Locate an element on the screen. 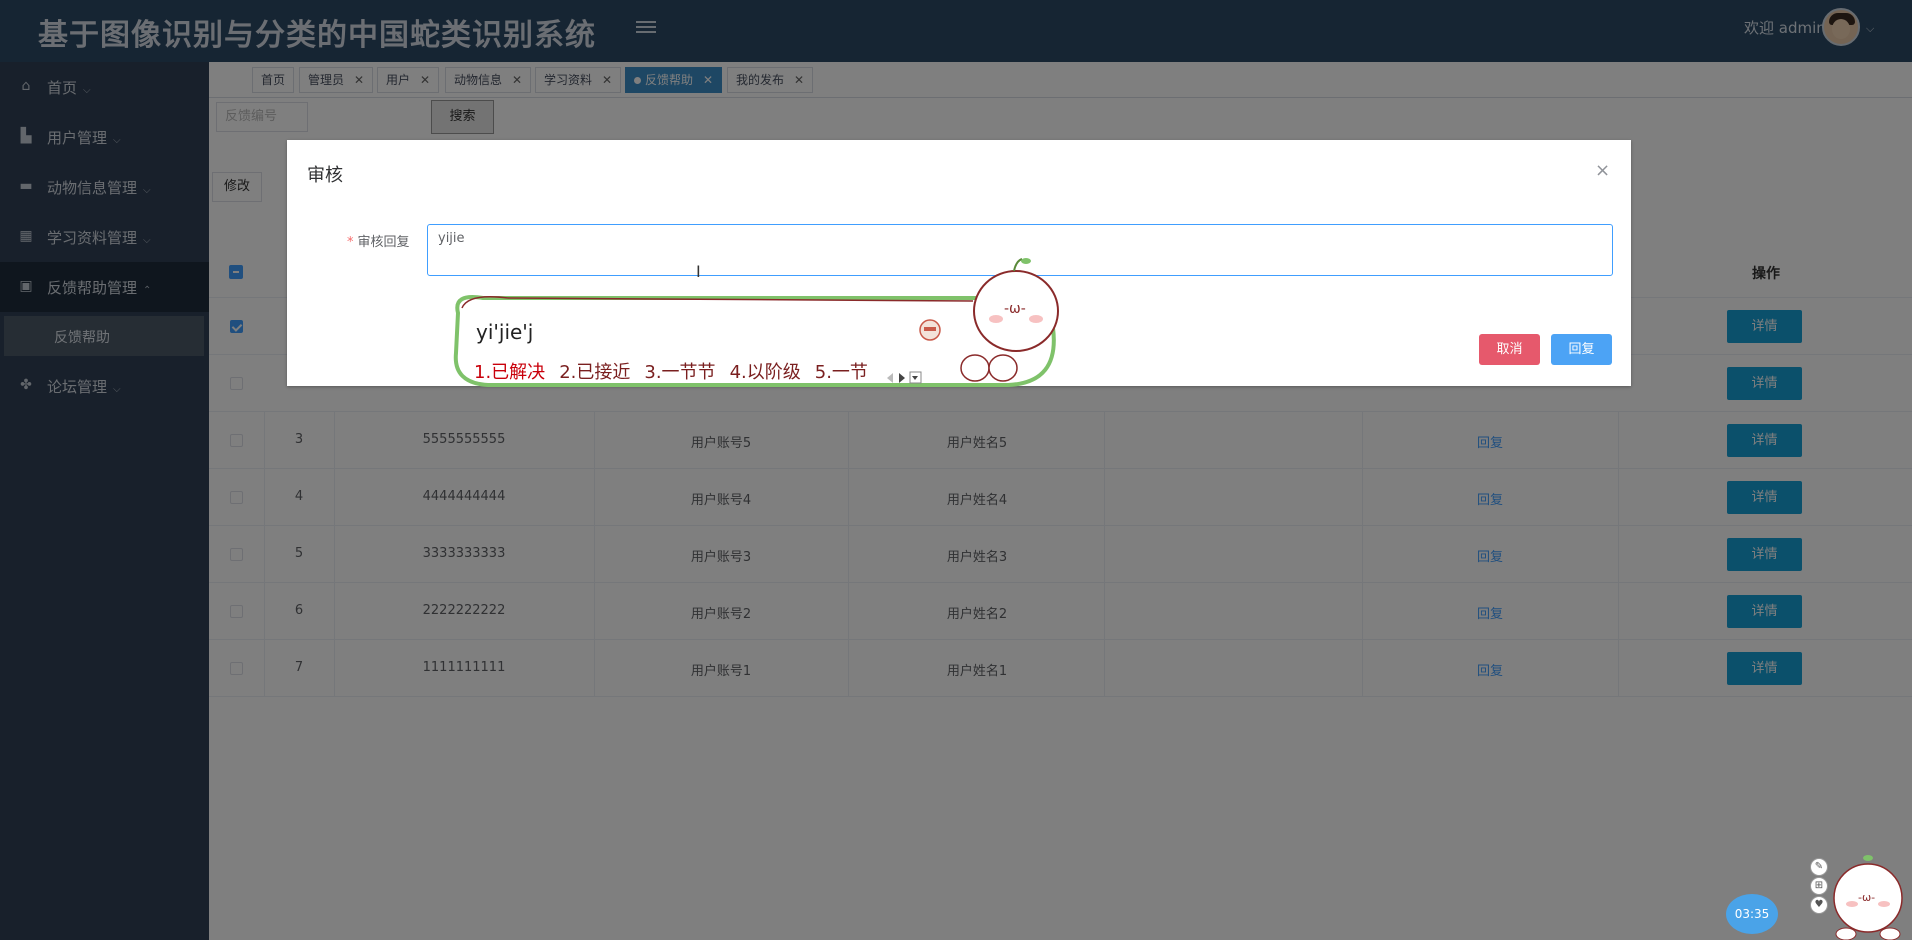 The width and height of the screenshot is (1912, 940). floating-mascot-icon: -ω- is located at coordinates (1860, 893).